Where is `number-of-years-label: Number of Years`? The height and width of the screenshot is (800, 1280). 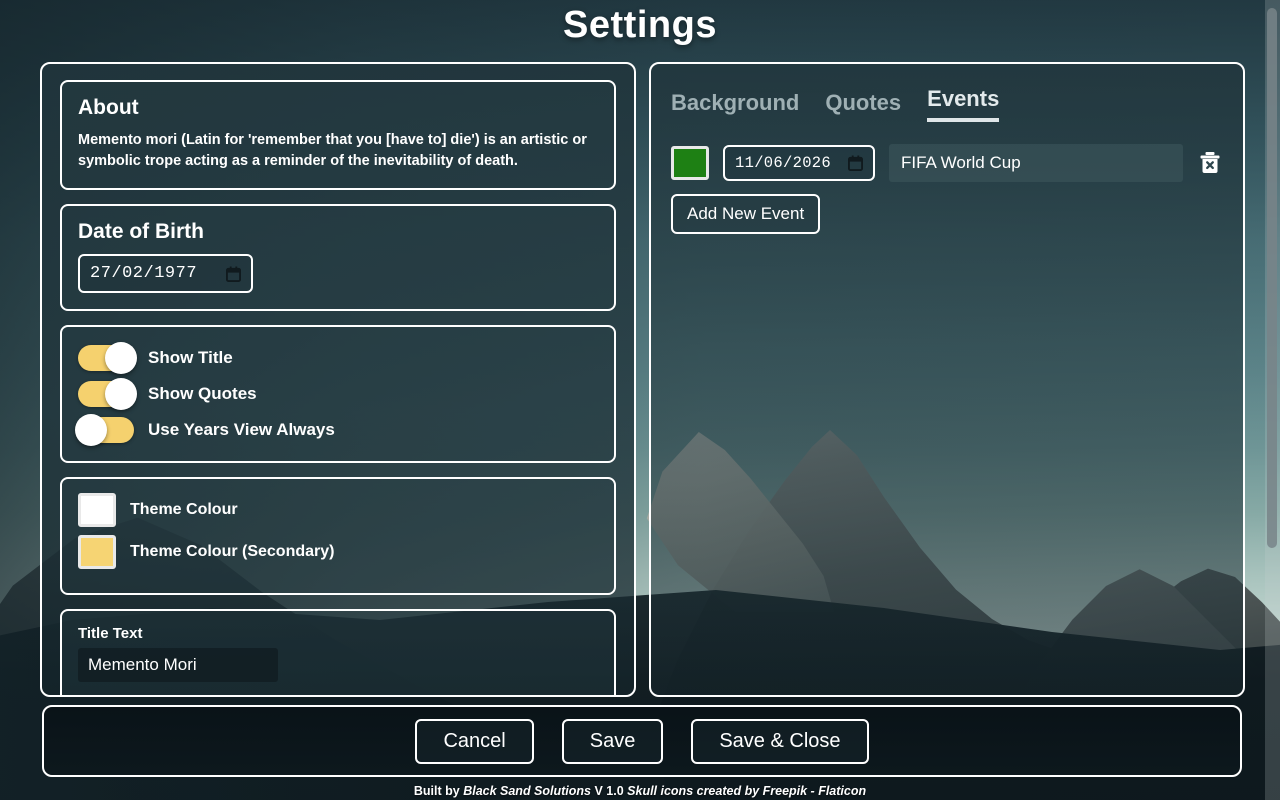 number-of-years-label: Number of Years is located at coordinates (338, 696).